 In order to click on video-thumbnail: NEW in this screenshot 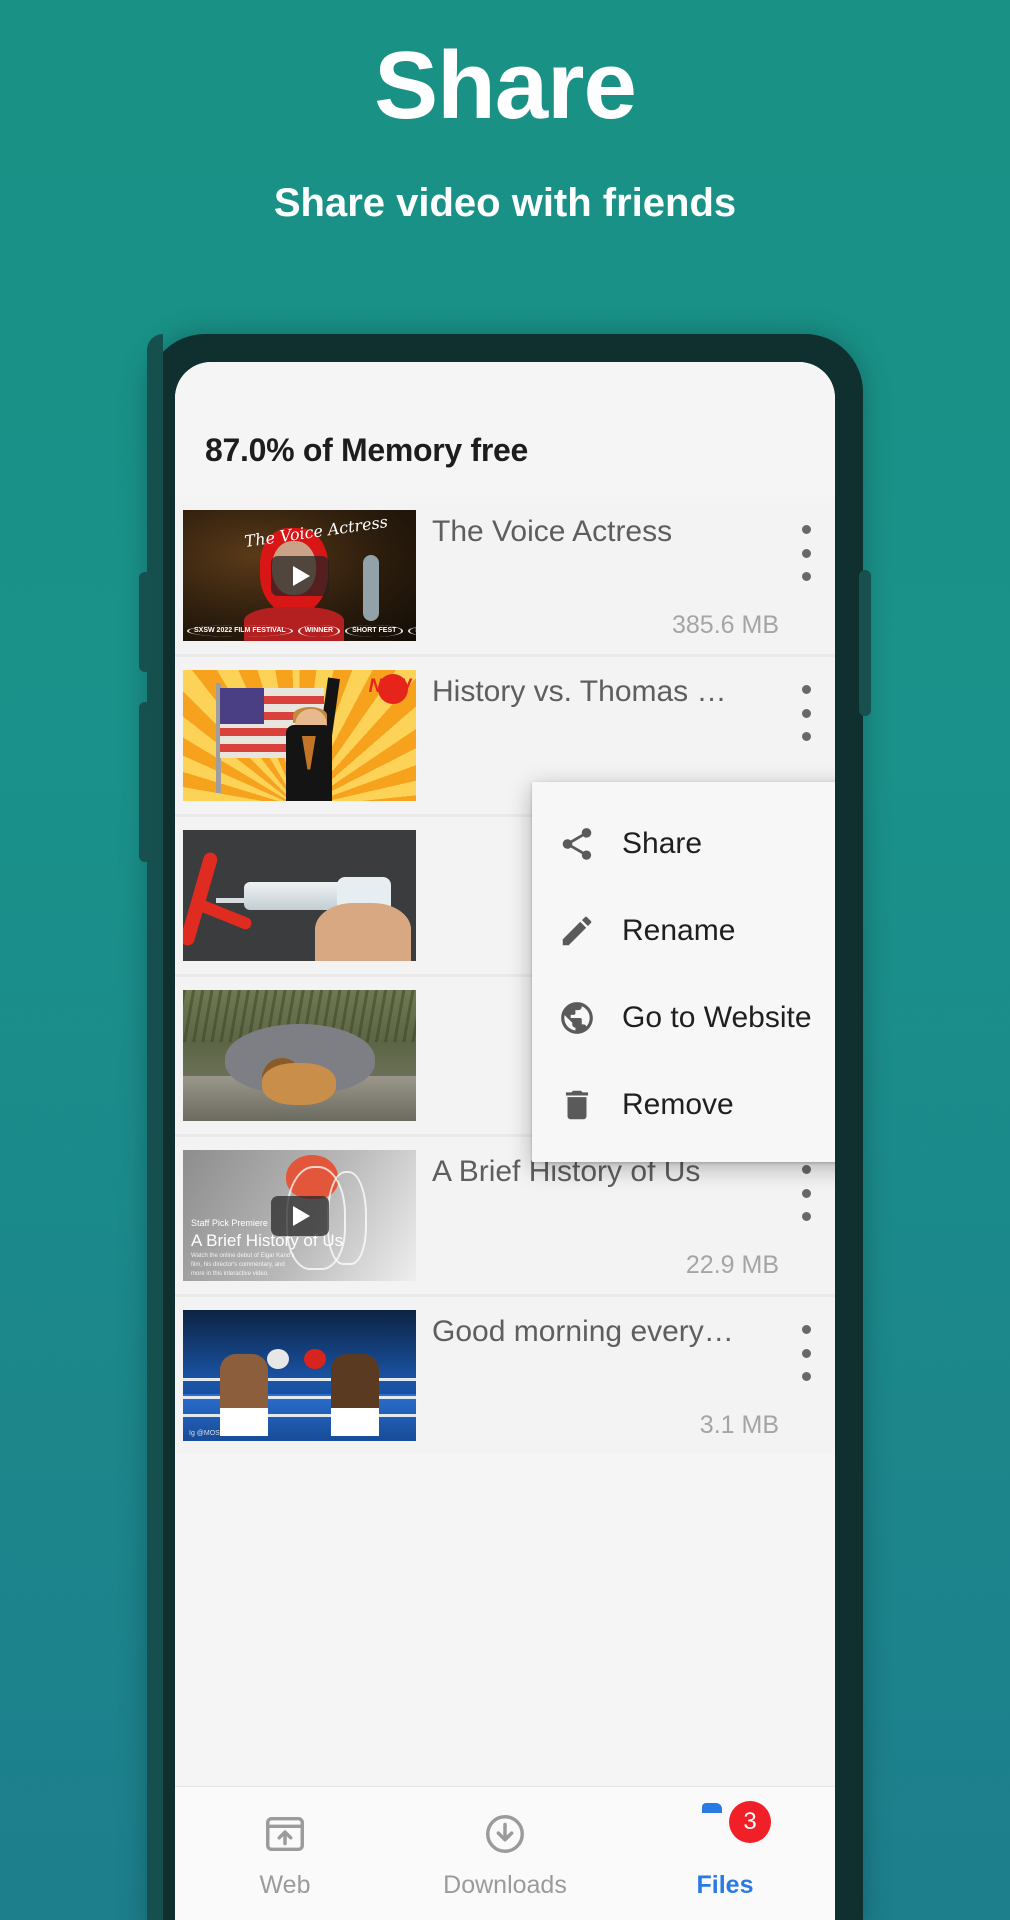, I will do `click(299, 735)`.